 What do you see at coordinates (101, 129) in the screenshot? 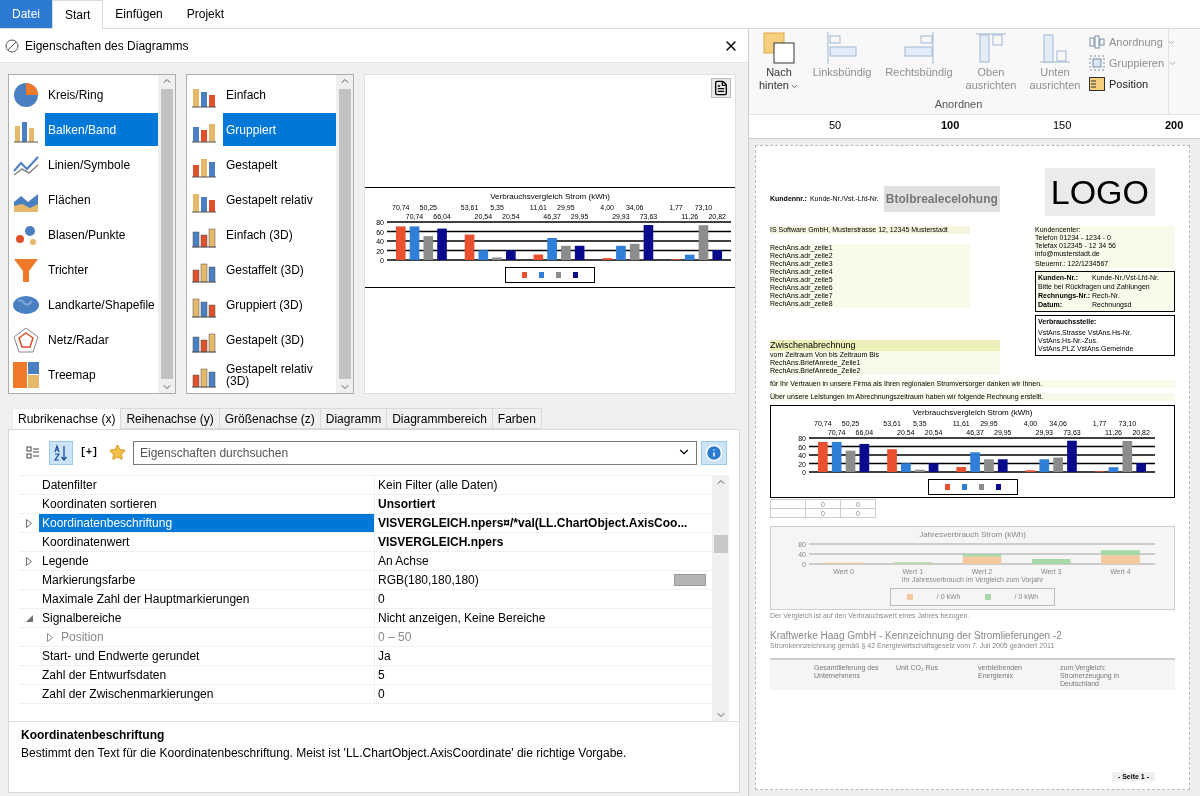
I see `item-label: Balken/Band` at bounding box center [101, 129].